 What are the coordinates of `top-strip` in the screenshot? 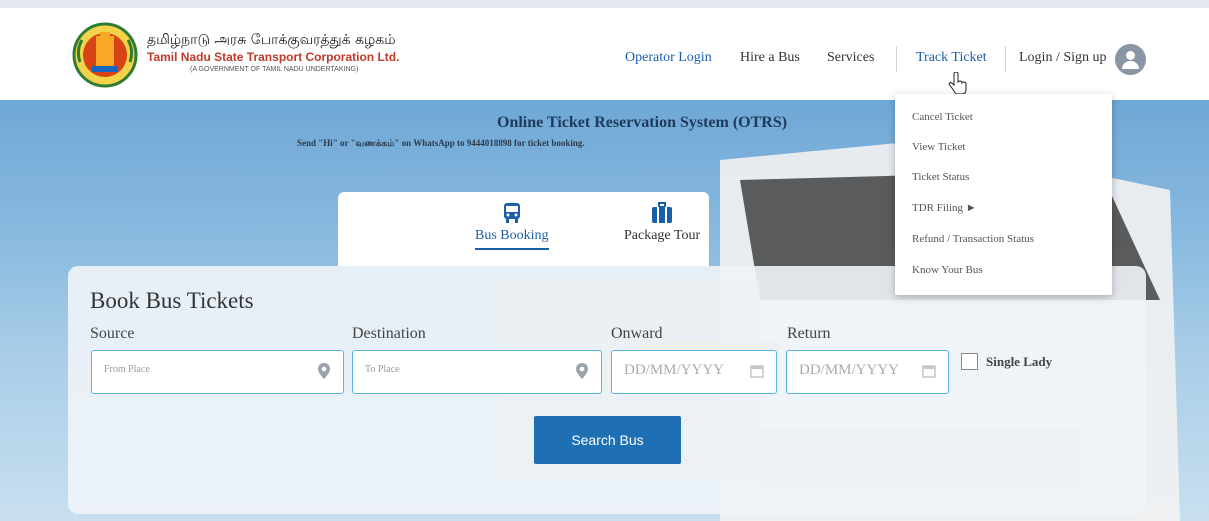 It's located at (604, 4).